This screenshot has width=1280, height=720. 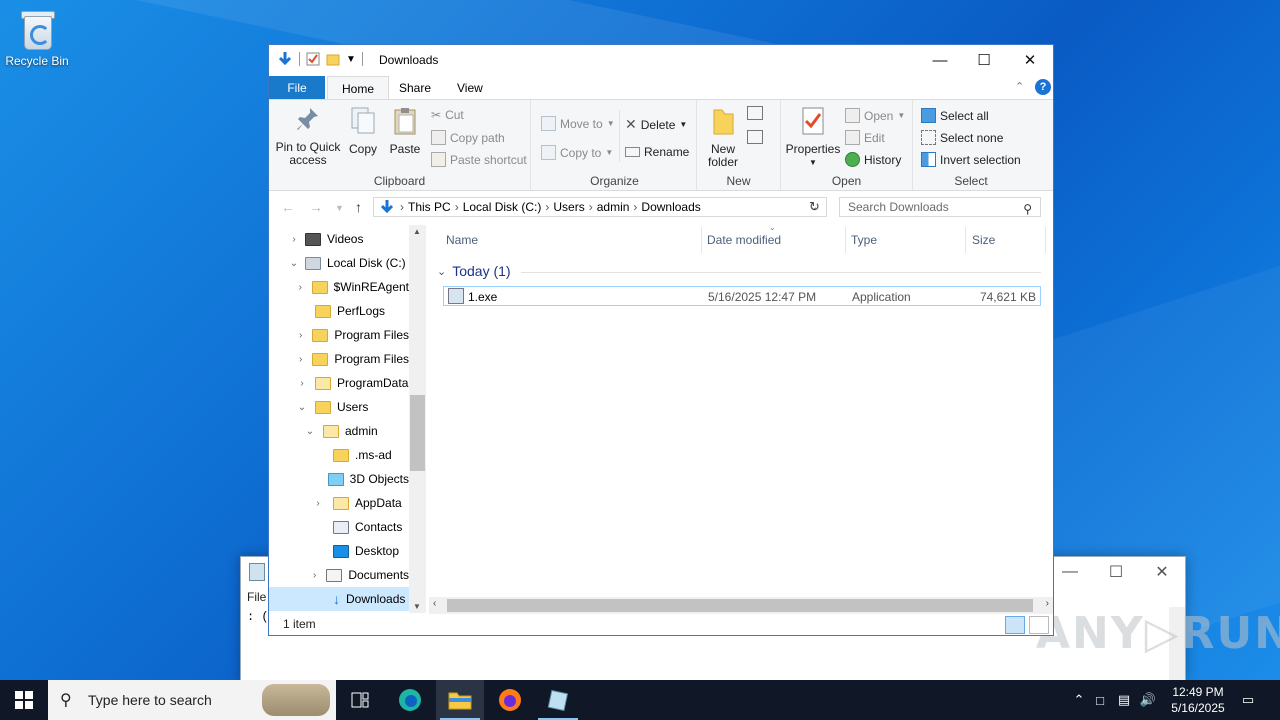 I want to click on history-button: History, so click(x=873, y=159).